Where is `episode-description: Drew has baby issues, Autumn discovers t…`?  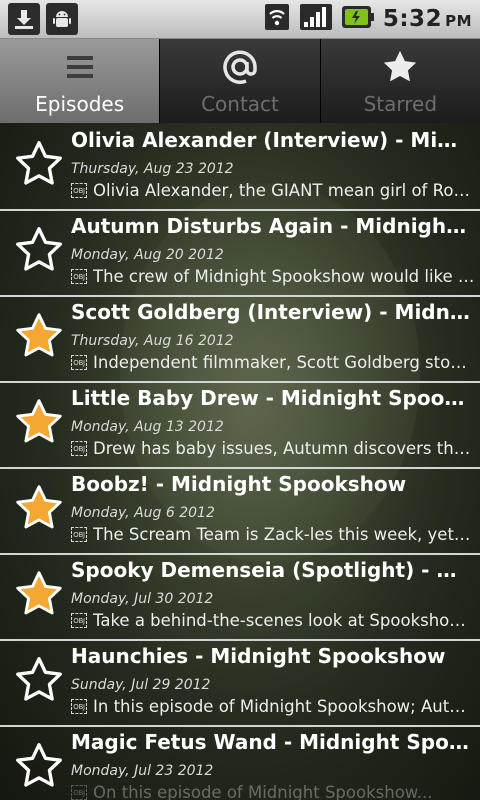 episode-description: Drew has baby issues, Autumn discovers t… is located at coordinates (284, 448).